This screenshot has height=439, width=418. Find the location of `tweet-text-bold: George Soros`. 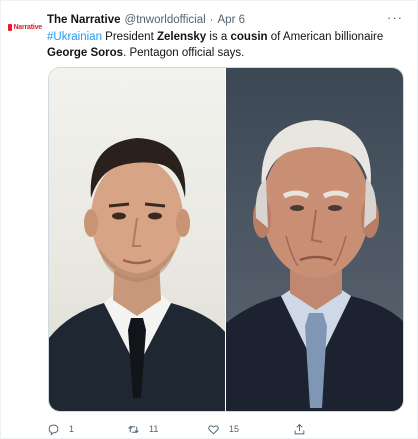

tweet-text-bold: George Soros is located at coordinates (85, 53).